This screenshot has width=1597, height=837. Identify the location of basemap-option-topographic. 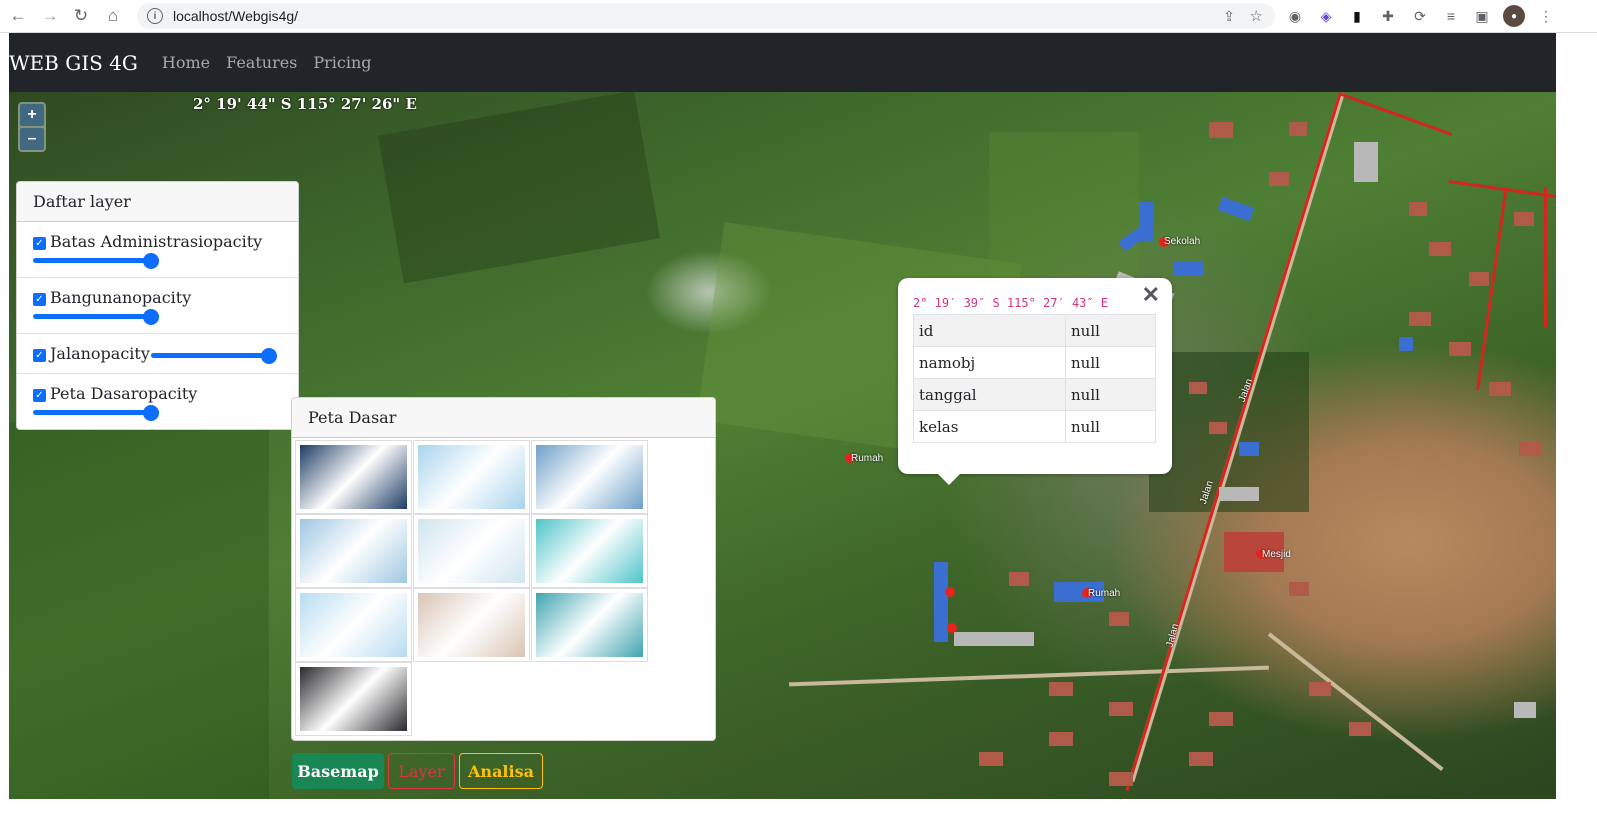
(589, 477).